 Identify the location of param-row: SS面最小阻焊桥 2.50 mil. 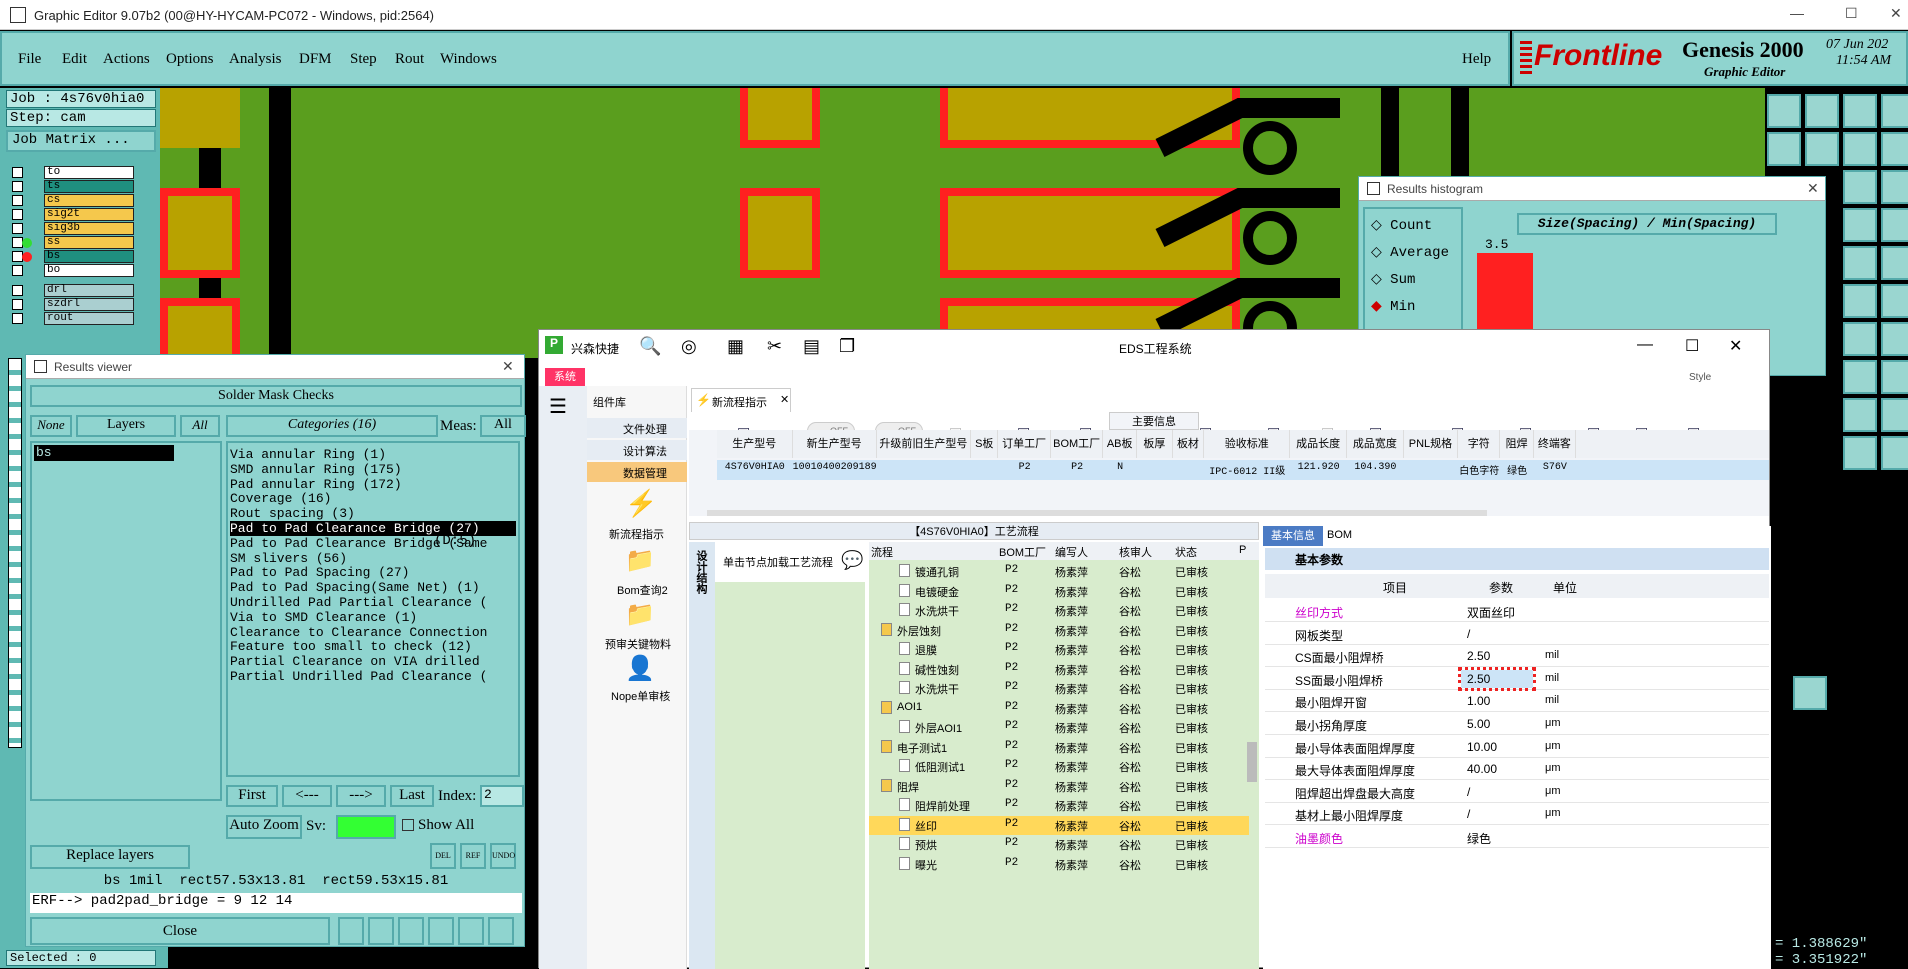
(1517, 678).